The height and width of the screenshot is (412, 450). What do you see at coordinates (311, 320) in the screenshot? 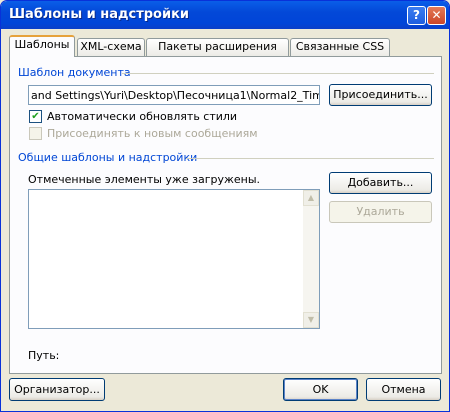
I see `scroll-down-icon: ▼` at bounding box center [311, 320].